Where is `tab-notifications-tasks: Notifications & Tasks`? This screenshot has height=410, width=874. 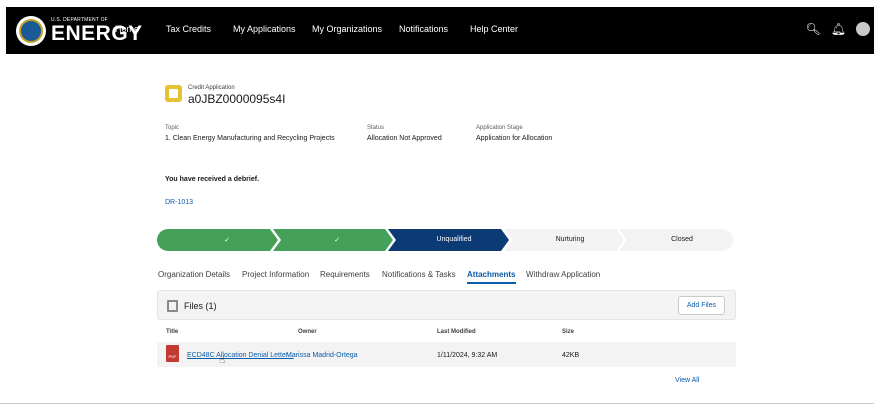
tab-notifications-tasks: Notifications & Tasks is located at coordinates (419, 274).